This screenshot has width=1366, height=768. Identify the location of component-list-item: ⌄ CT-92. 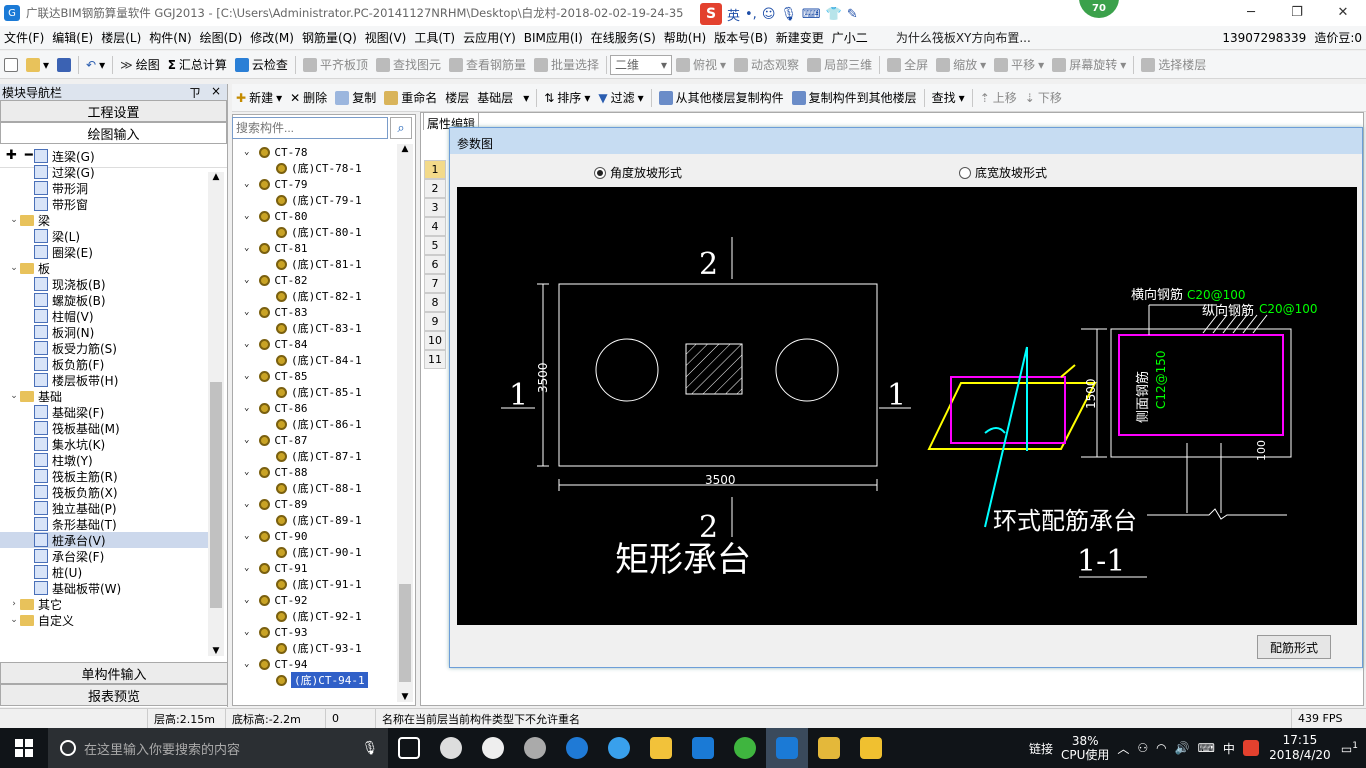
(315, 600).